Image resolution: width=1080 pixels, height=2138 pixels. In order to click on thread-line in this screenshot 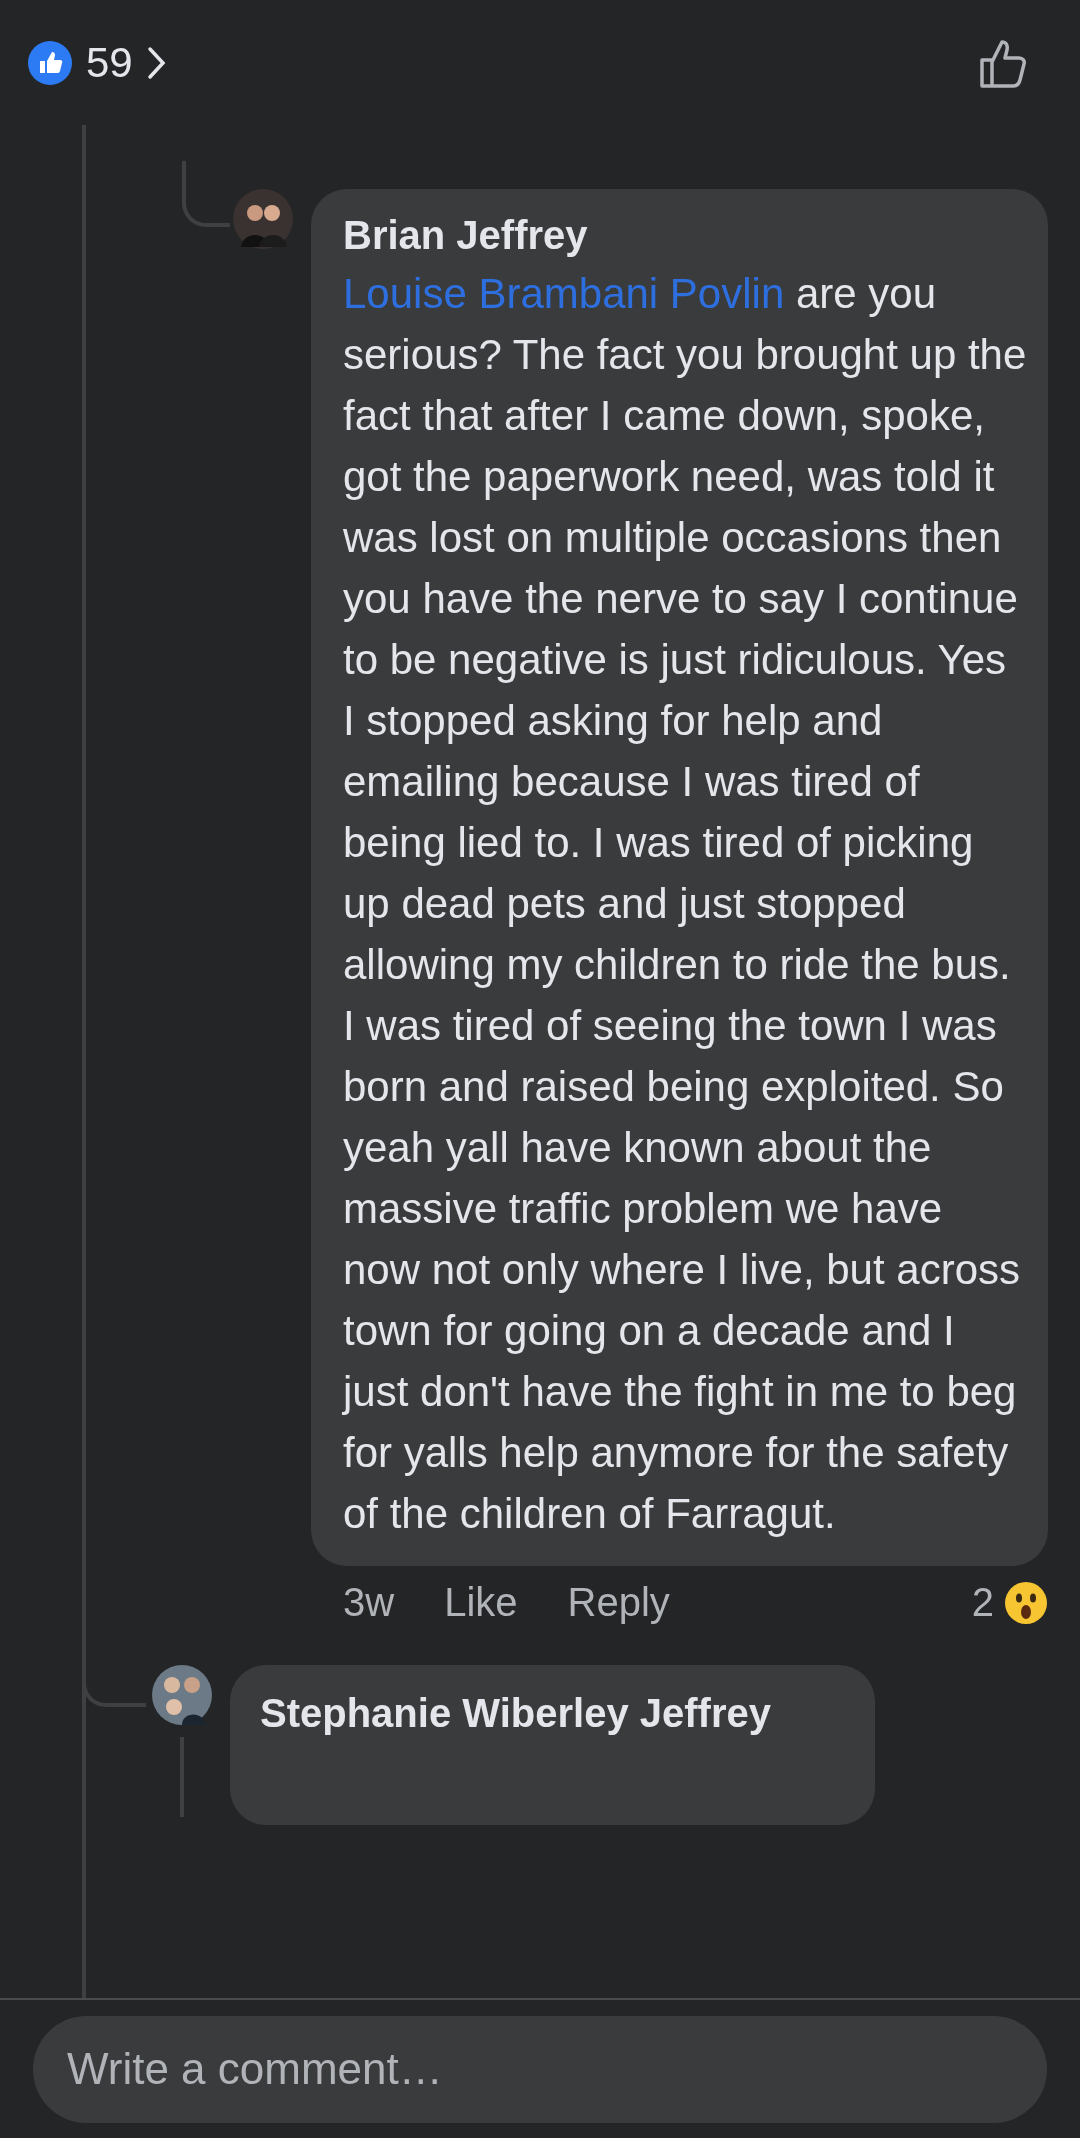, I will do `click(206, 194)`.